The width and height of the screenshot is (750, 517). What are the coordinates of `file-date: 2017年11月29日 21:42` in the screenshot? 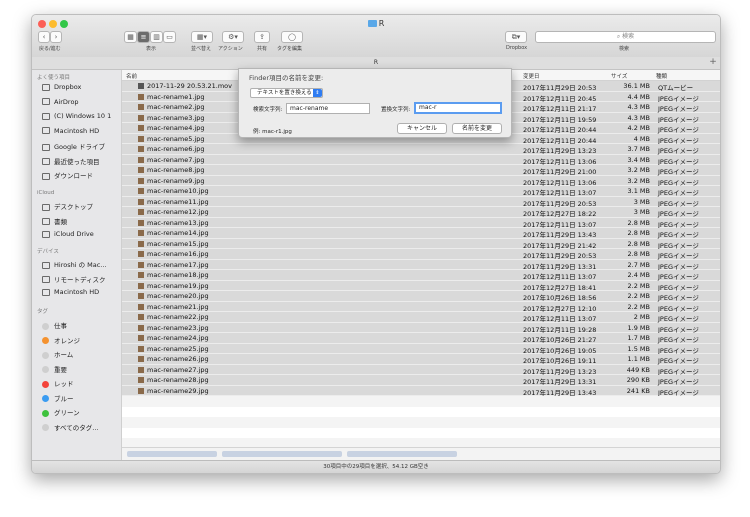 It's located at (560, 245).